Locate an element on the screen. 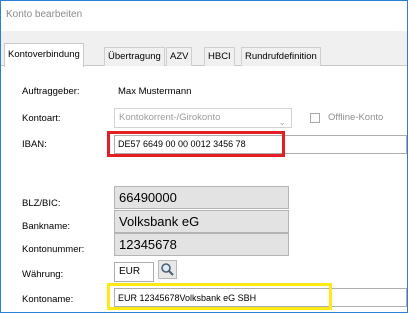 The height and width of the screenshot is (313, 408). bankname-label: Bankname: is located at coordinates (46, 226).